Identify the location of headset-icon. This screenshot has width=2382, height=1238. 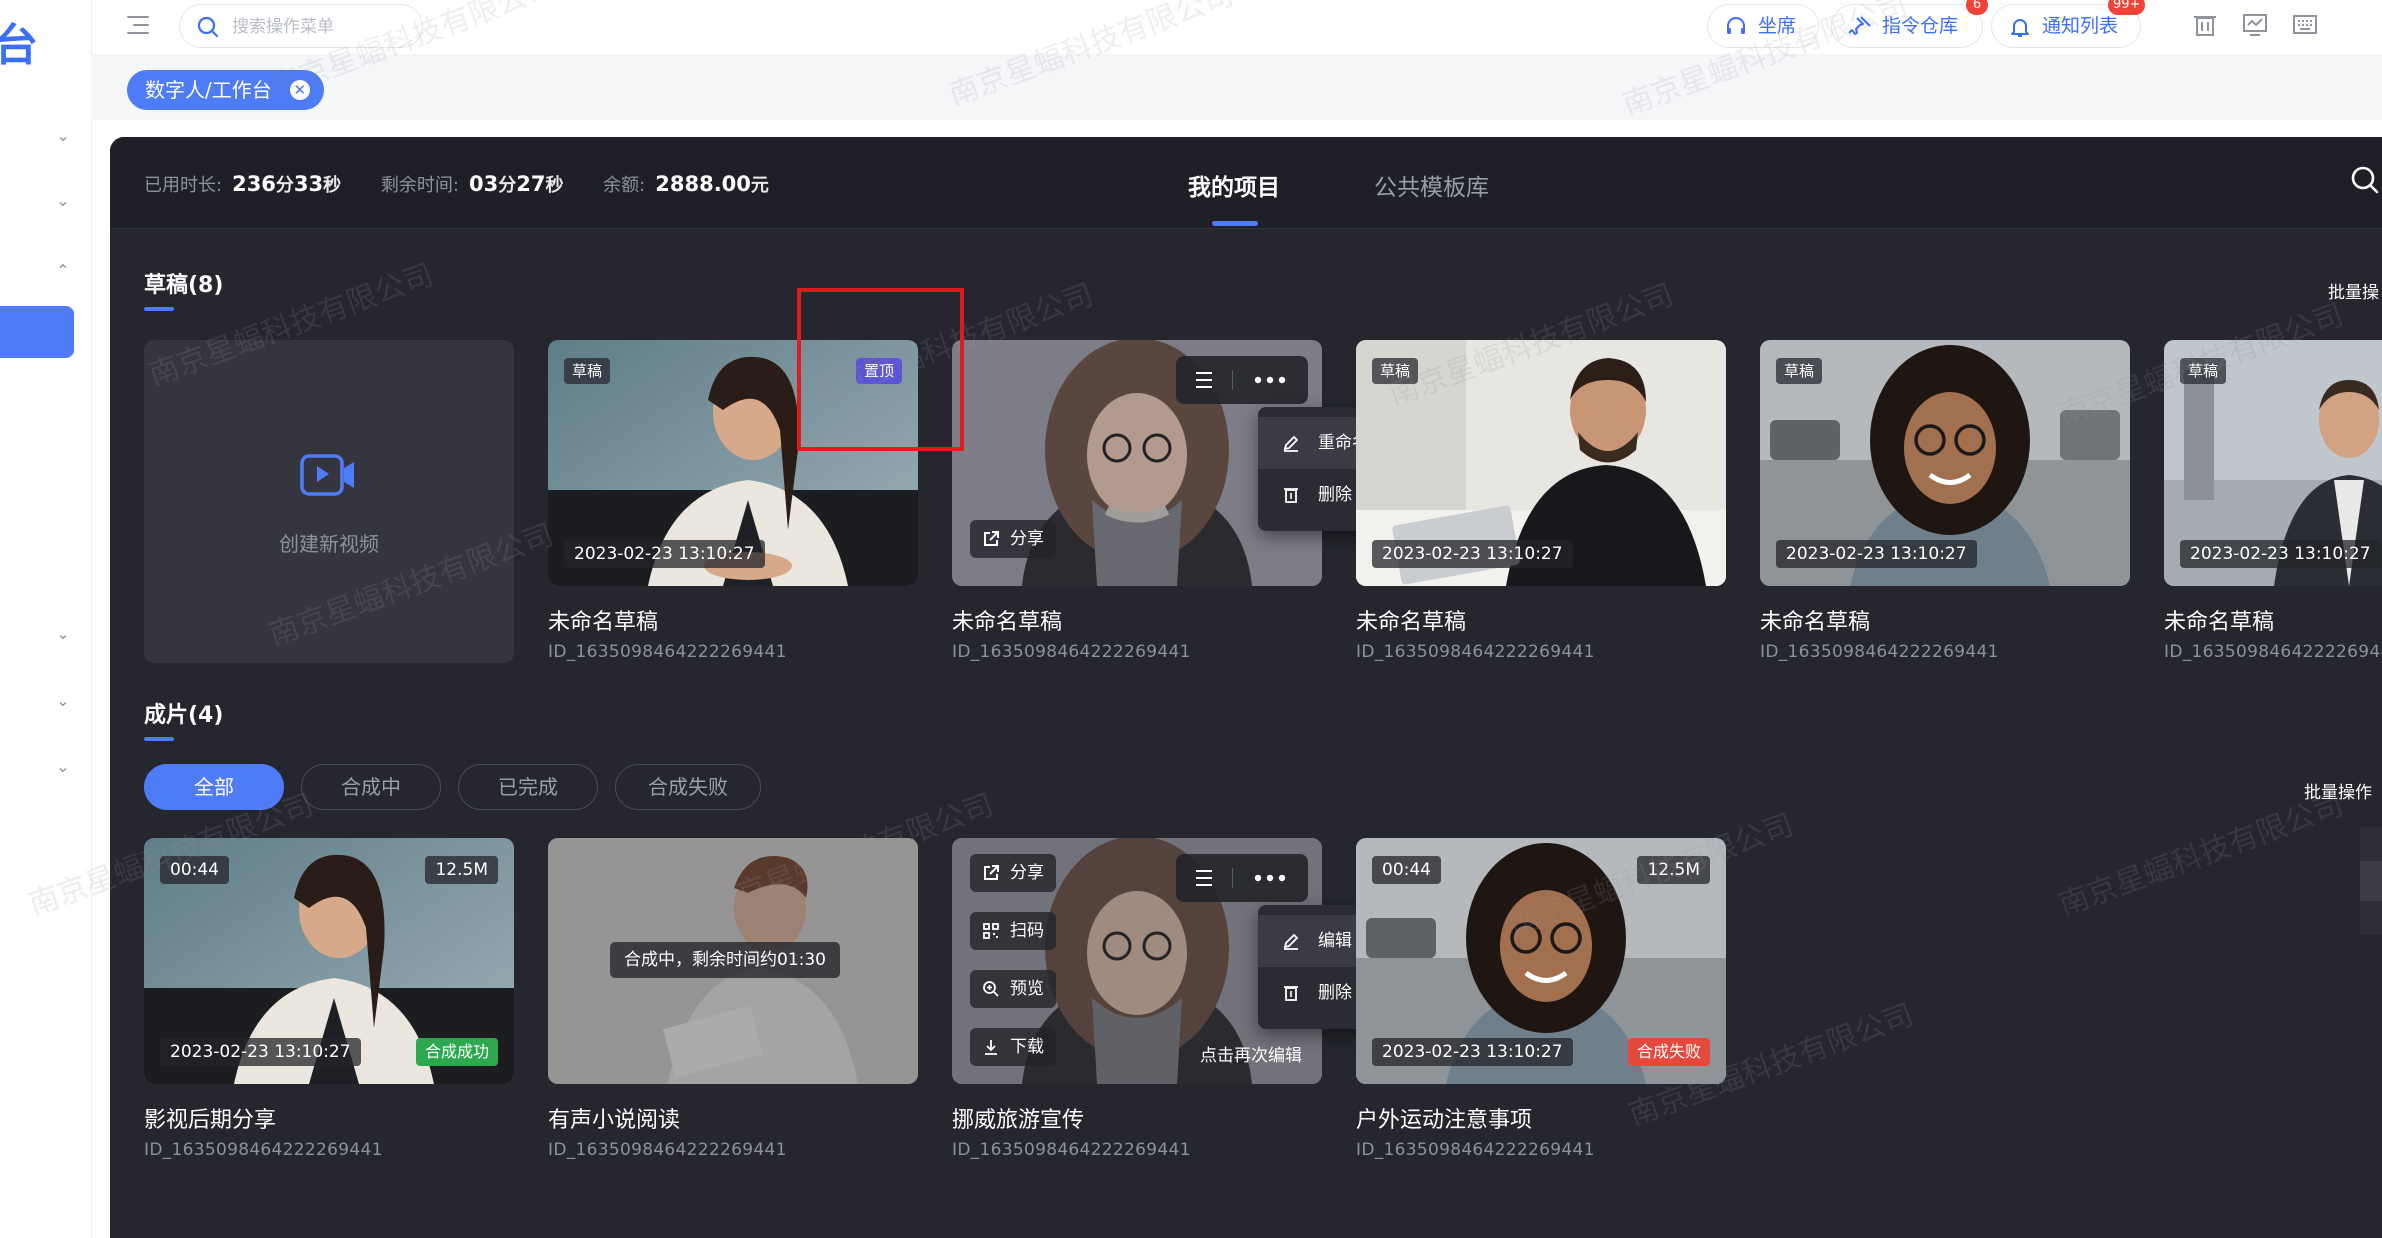
(1736, 25).